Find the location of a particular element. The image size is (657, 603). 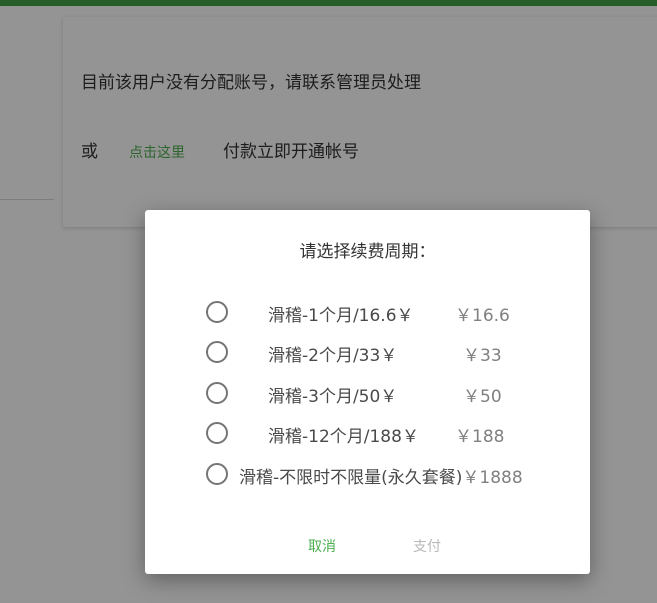

plan-name: 滑稽-12个月/188￥ is located at coordinates (343, 437).